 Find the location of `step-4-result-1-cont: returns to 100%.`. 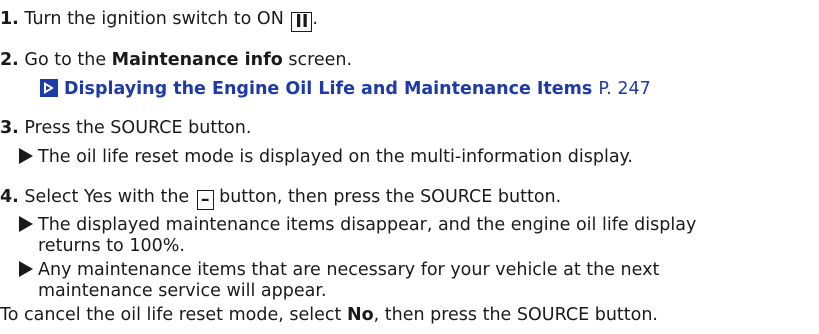

step-4-result-1-cont: returns to 100%. is located at coordinates (111, 246).